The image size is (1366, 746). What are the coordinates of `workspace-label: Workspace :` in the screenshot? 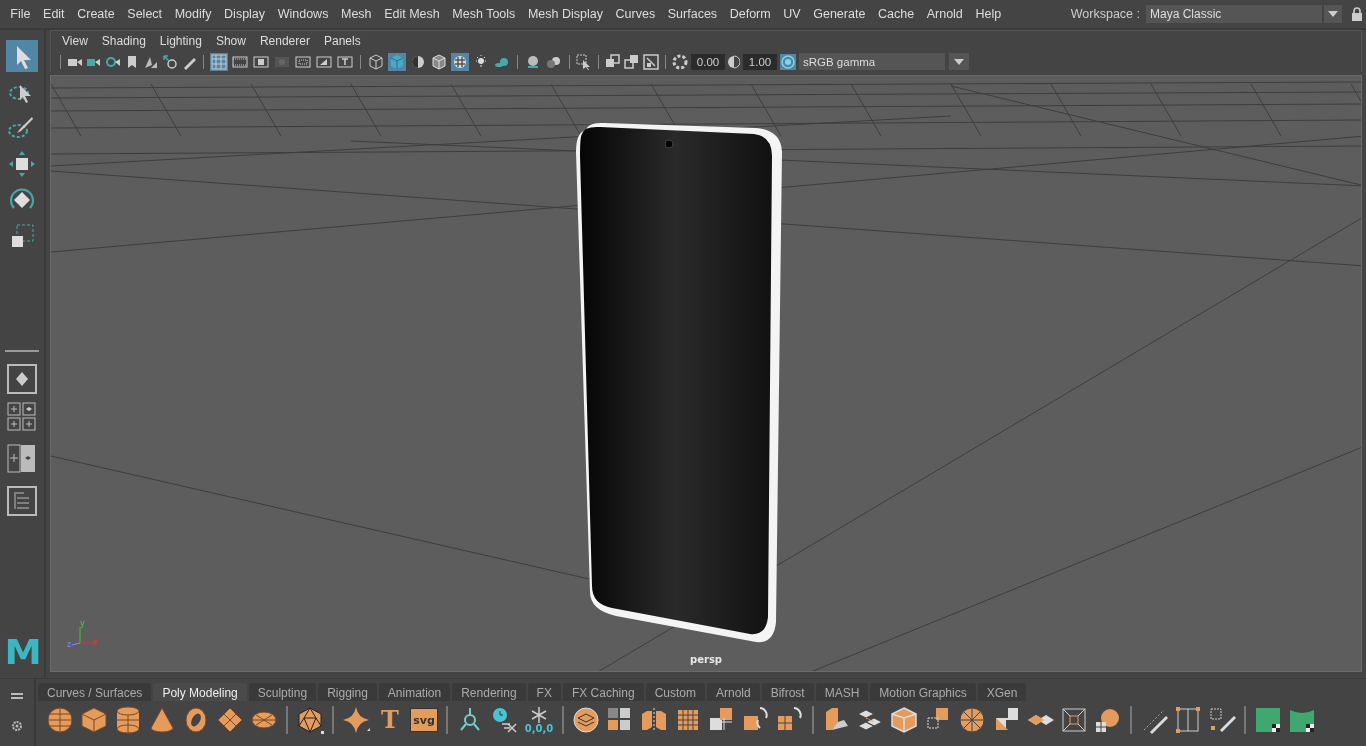 It's located at (1105, 14).